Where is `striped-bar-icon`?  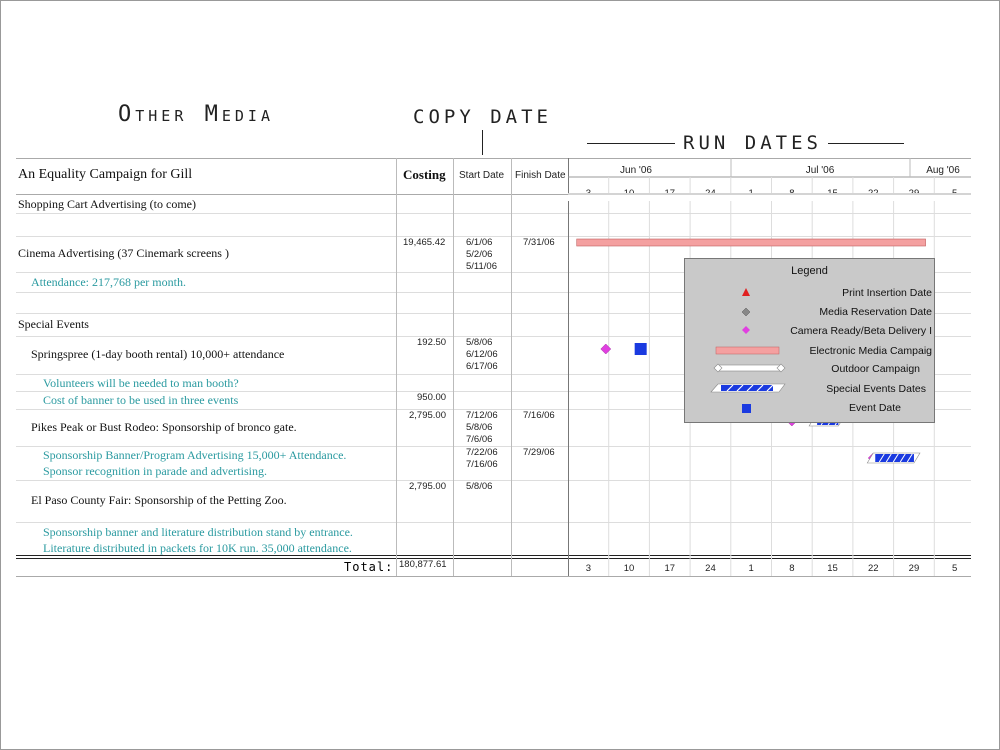 striped-bar-icon is located at coordinates (748, 388).